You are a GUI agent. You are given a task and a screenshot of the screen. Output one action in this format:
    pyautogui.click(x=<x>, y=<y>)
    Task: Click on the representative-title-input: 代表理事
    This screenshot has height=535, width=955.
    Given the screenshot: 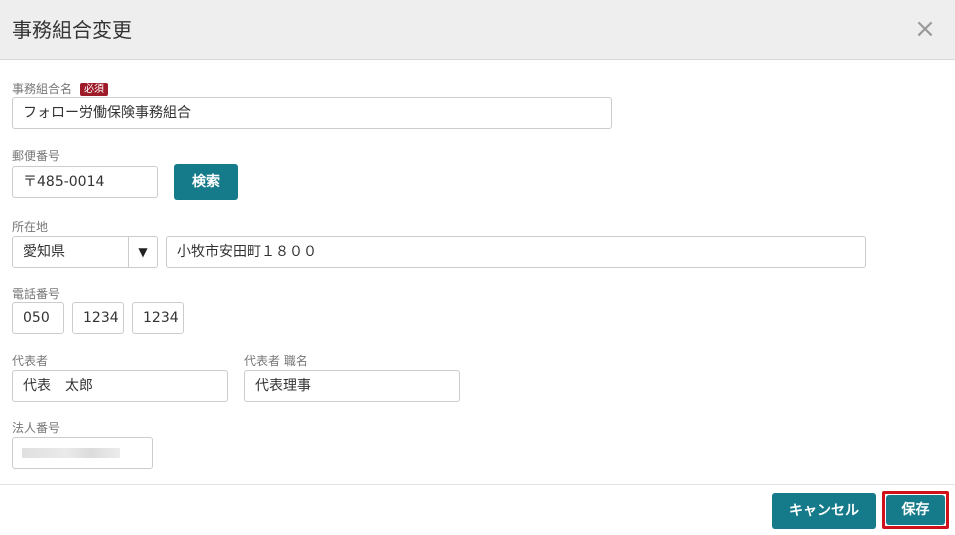 What is the action you would take?
    pyautogui.click(x=352, y=386)
    